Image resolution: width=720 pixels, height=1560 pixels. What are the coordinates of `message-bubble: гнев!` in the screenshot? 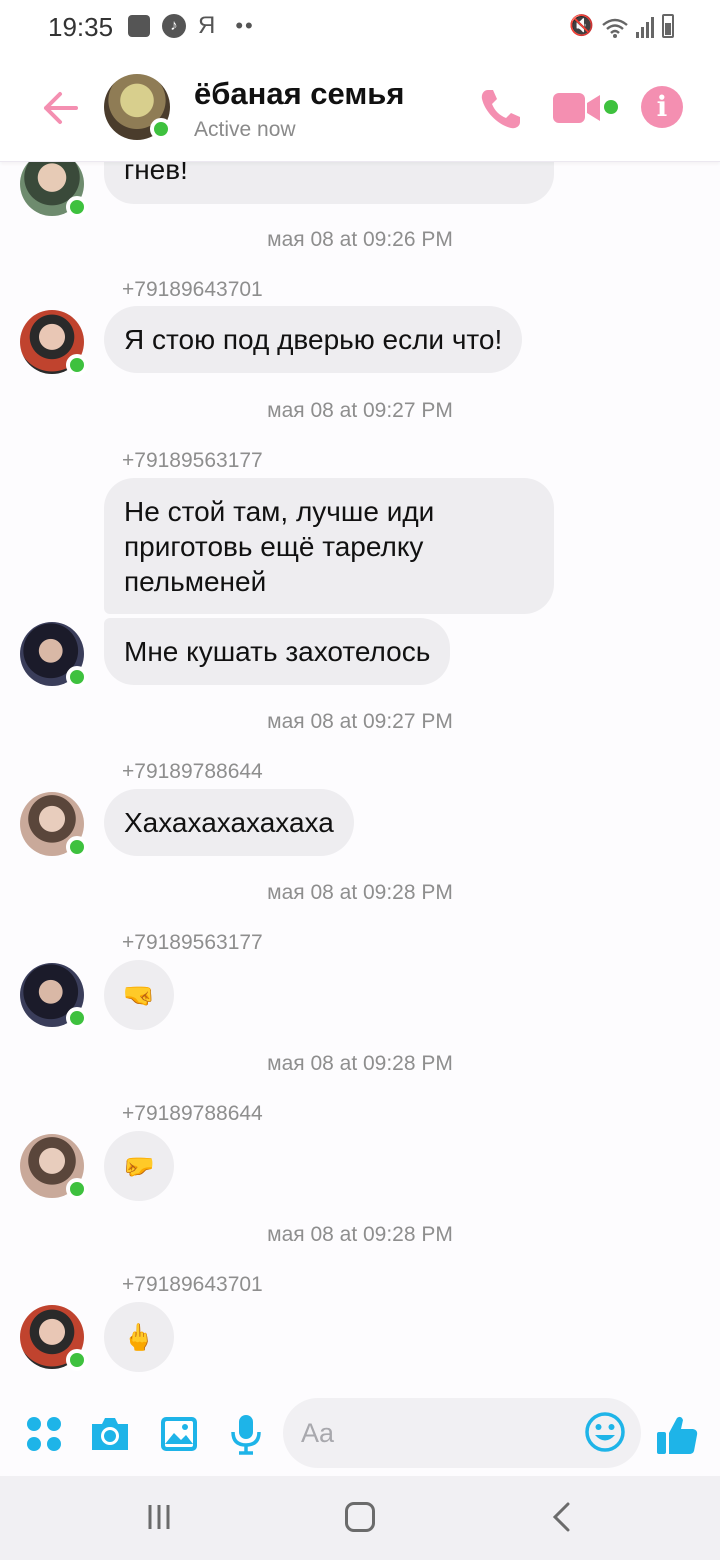 It's located at (329, 183).